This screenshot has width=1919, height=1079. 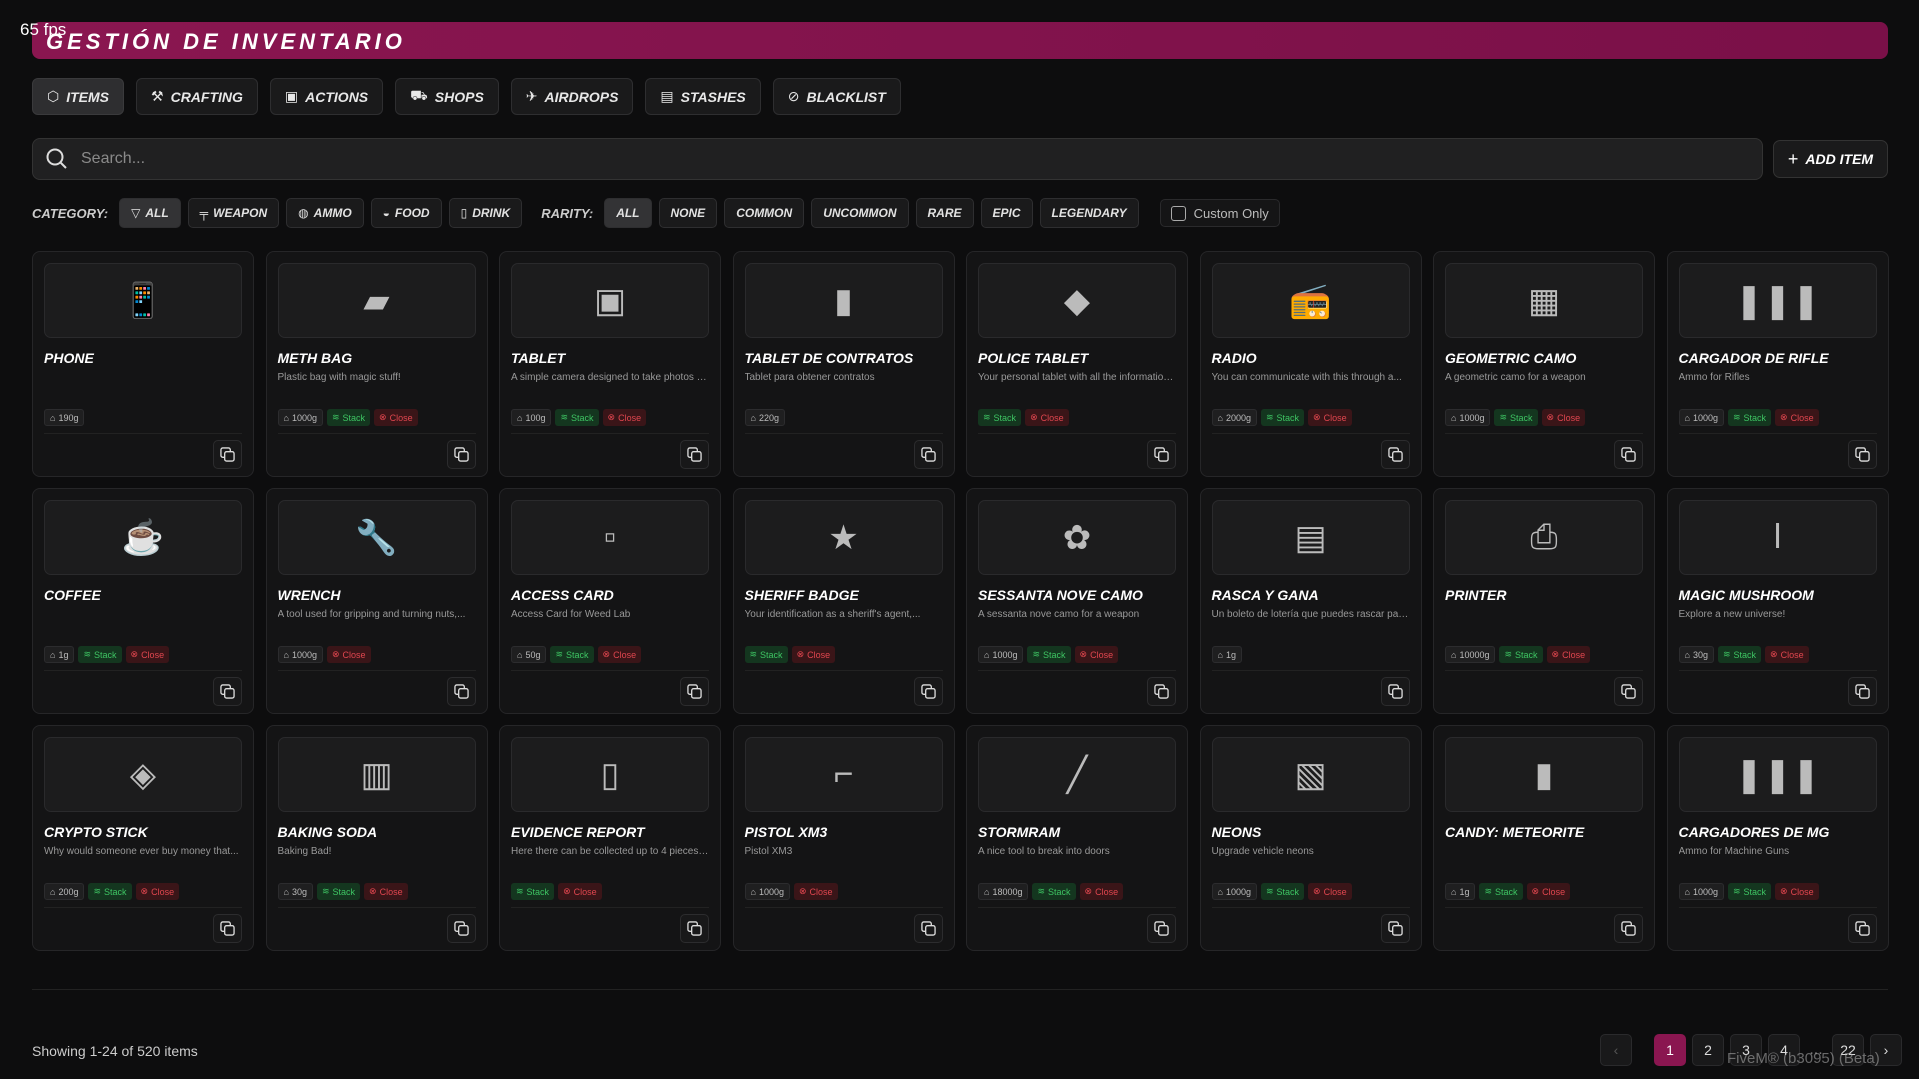 I want to click on rarity-uncommon: UNCOMMON, so click(x=860, y=213).